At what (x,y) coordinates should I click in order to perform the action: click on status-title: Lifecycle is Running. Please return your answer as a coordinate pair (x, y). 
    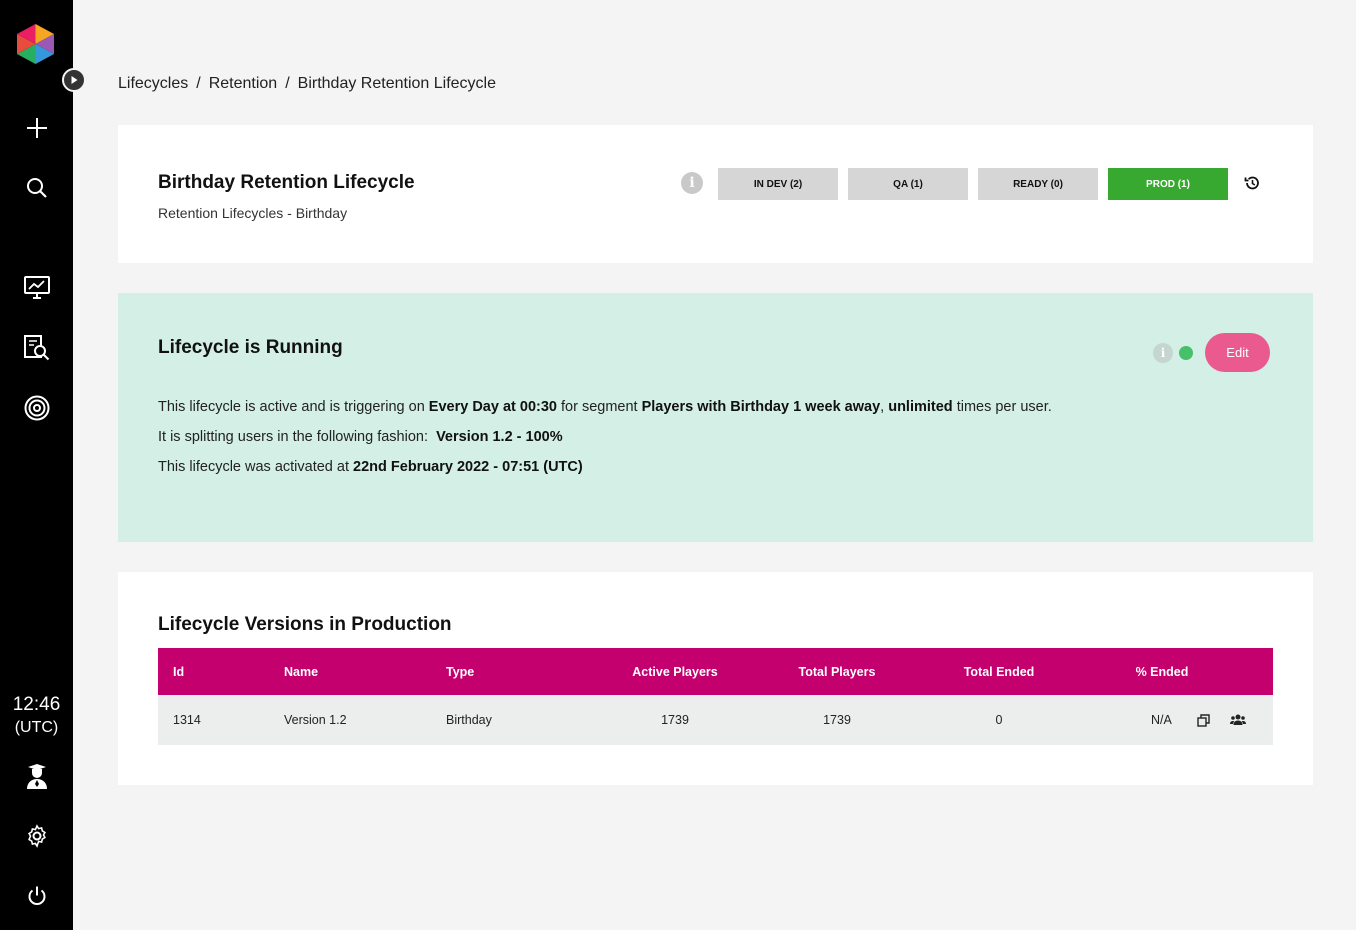
    Looking at the image, I should click on (250, 347).